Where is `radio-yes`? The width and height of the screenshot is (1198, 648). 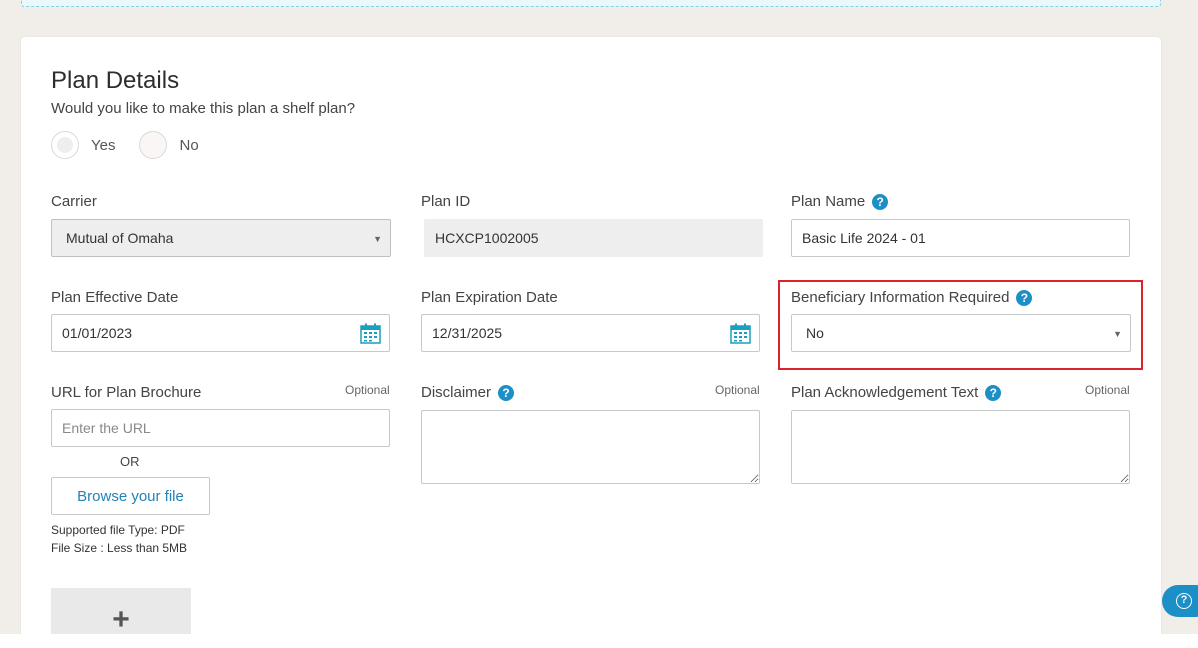
radio-yes is located at coordinates (65, 145).